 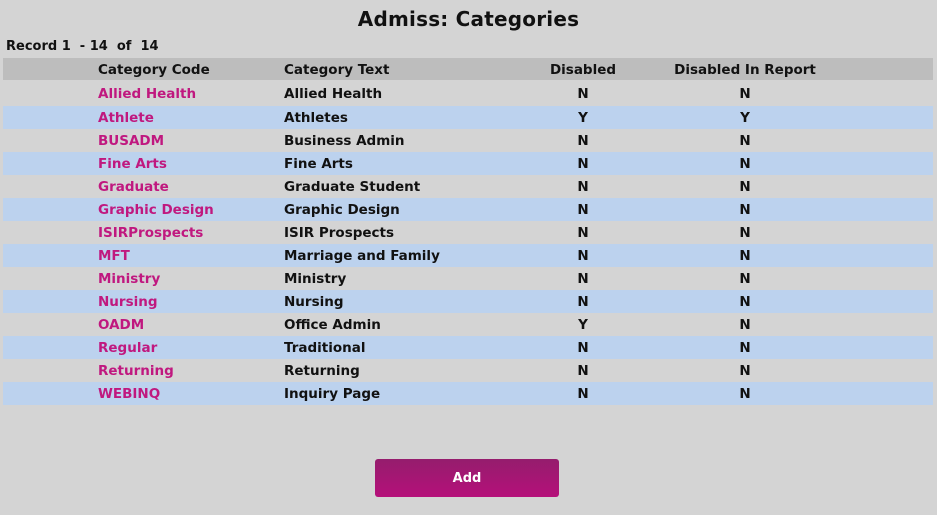 I want to click on table-row: BUSADM Business Admin N N, so click(x=468, y=140).